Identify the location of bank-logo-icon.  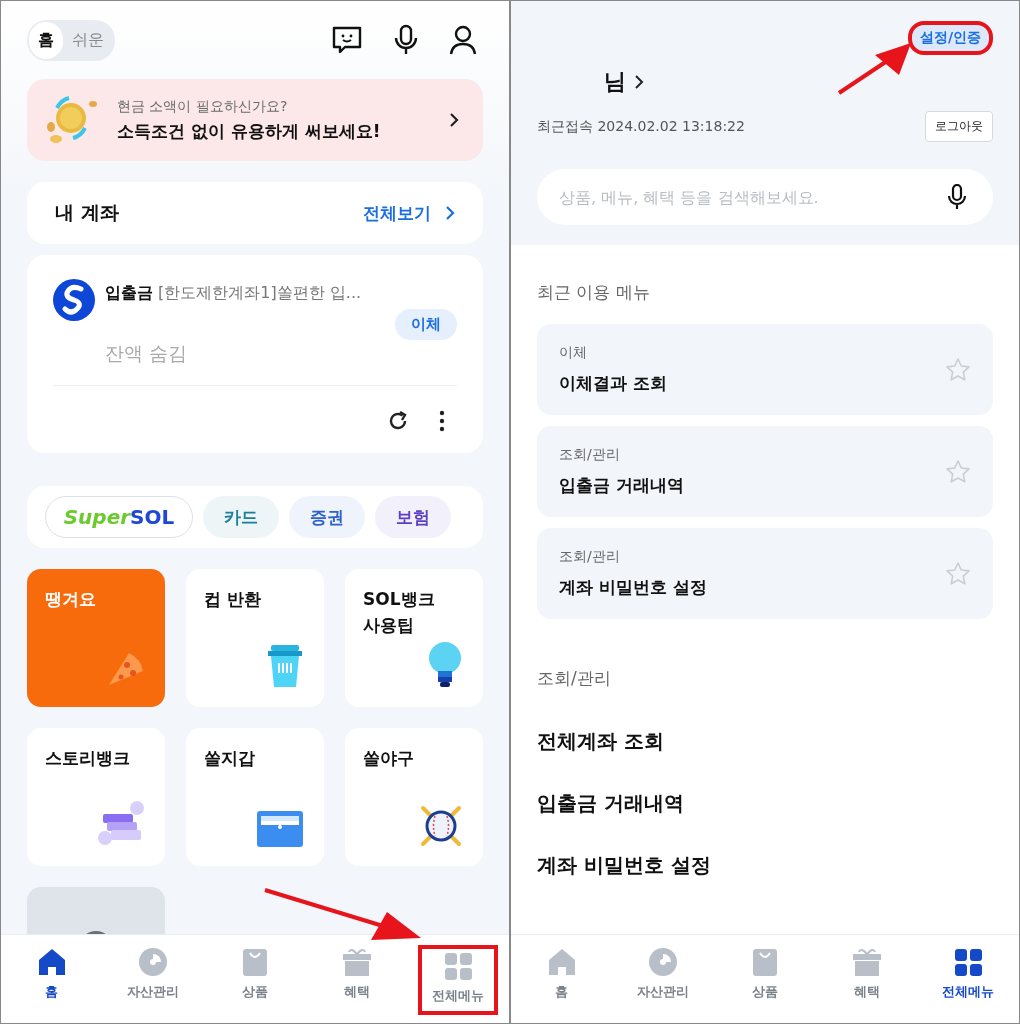
(74, 300).